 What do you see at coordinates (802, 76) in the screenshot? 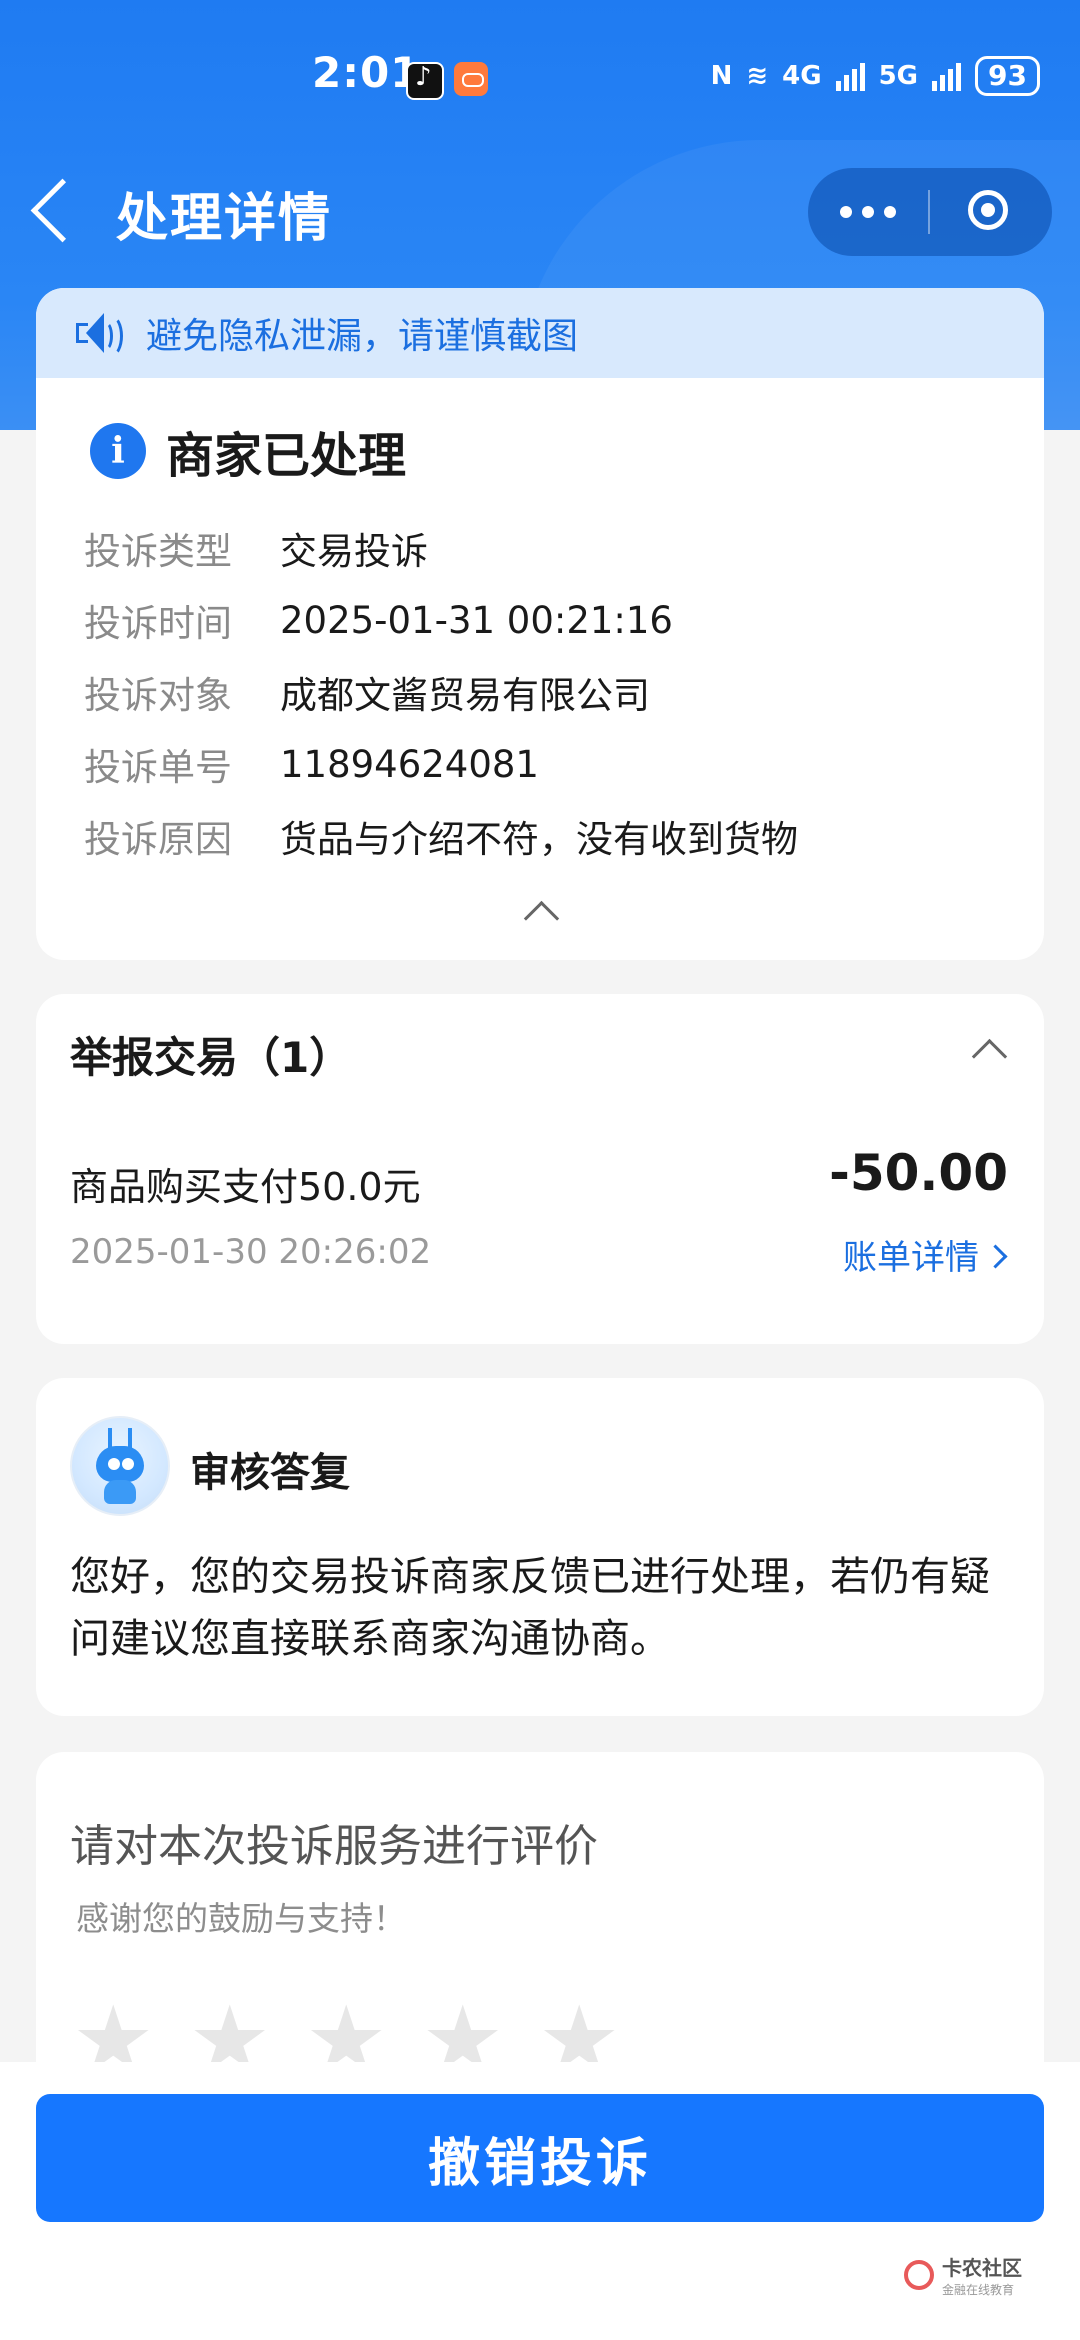
I see `network-4g-label: 4G` at bounding box center [802, 76].